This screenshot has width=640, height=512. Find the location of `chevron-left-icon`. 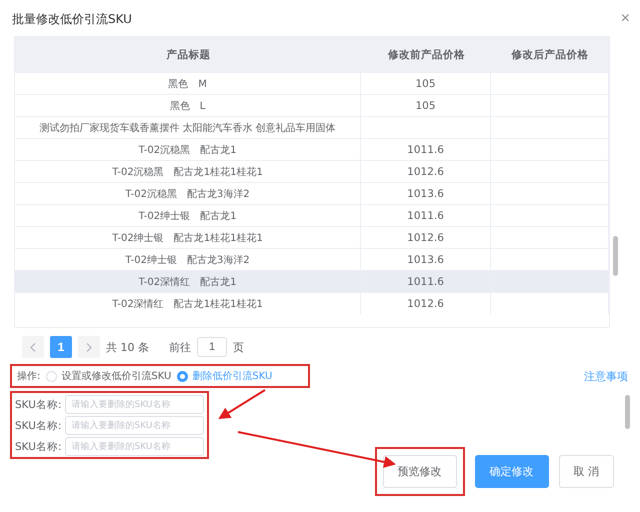

chevron-left-icon is located at coordinates (33, 347).